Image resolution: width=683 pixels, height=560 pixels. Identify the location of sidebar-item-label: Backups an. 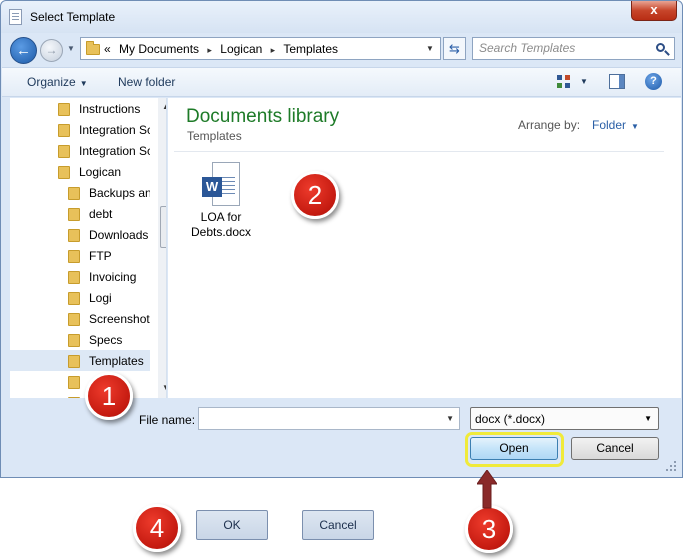
(119, 193).